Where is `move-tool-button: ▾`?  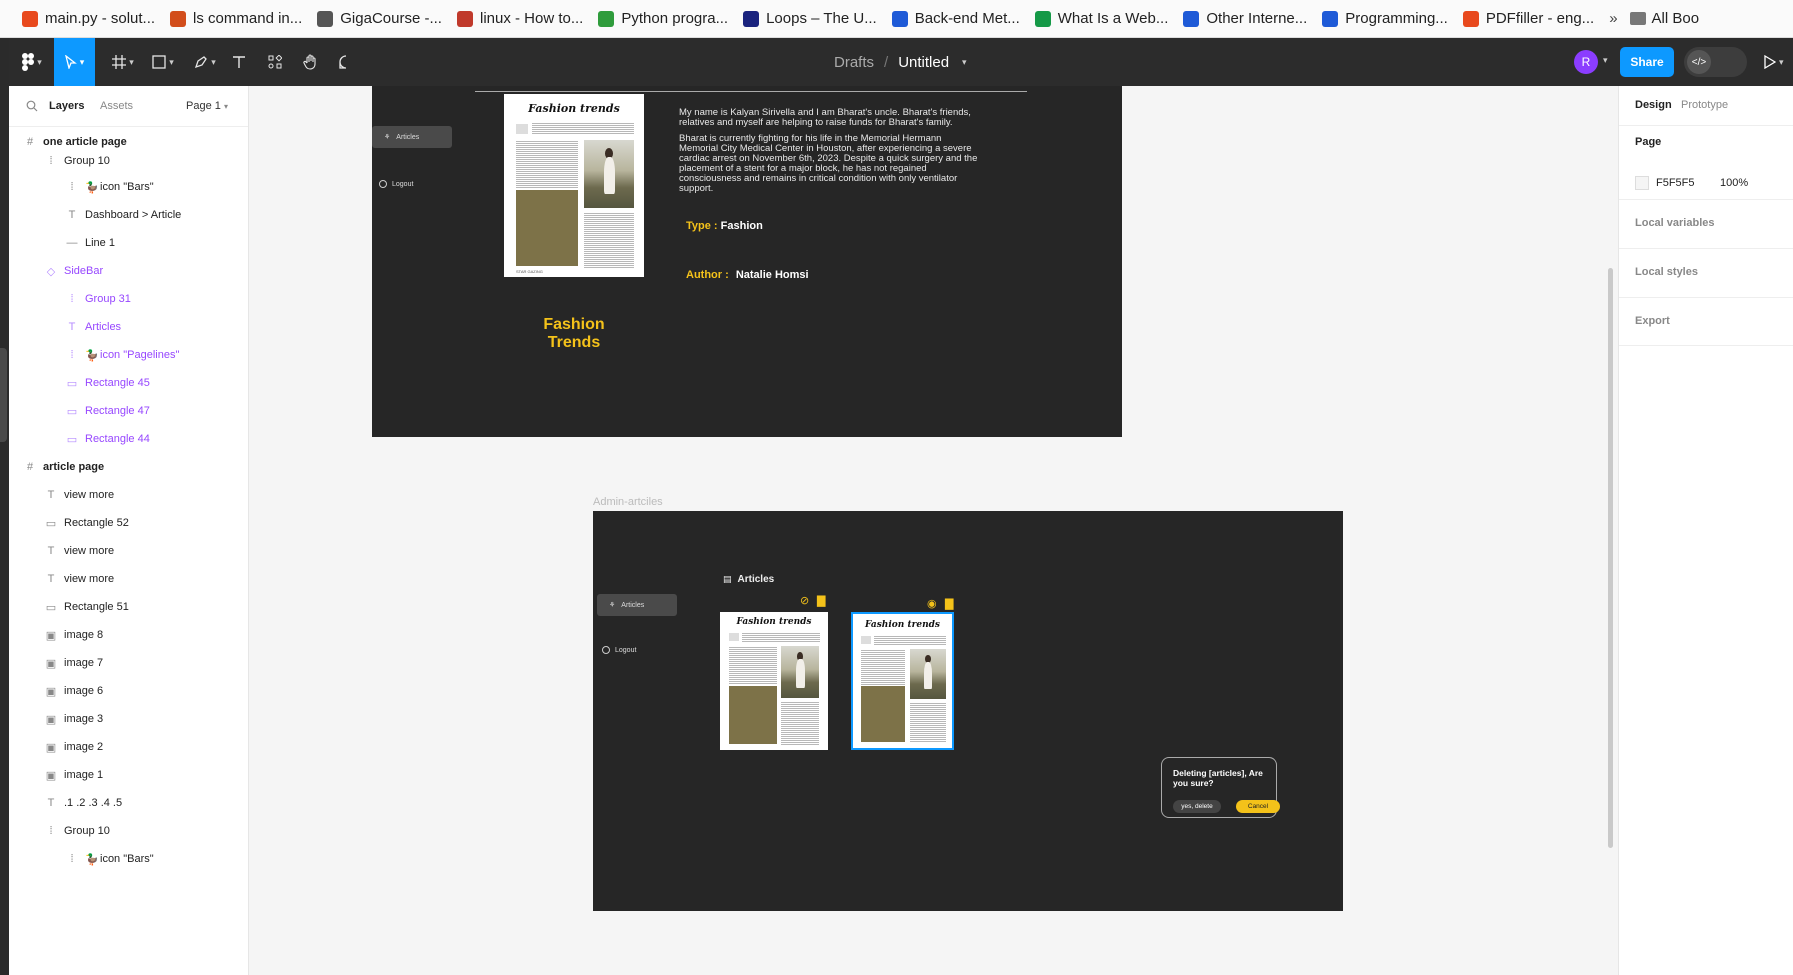
move-tool-button: ▾ is located at coordinates (74, 62).